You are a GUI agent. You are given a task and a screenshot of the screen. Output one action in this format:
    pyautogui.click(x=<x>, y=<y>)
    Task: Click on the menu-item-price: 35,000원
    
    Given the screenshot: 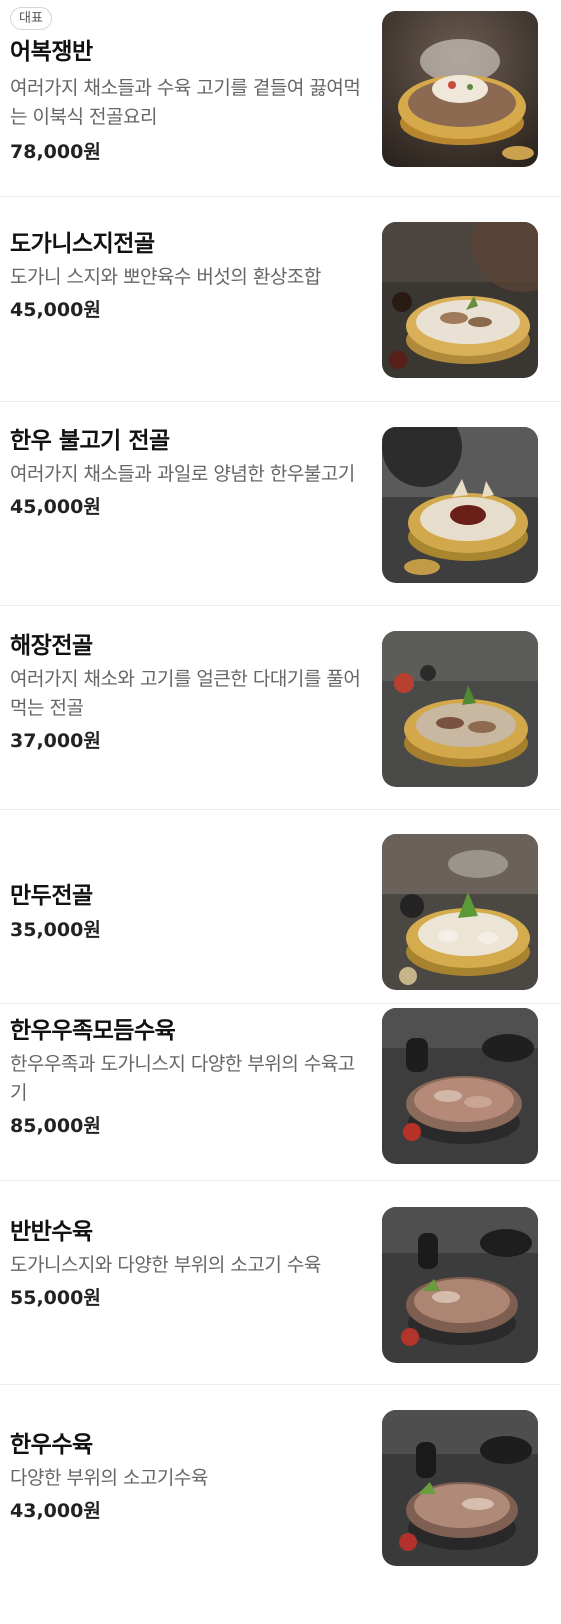 What is the action you would take?
    pyautogui.click(x=55, y=930)
    